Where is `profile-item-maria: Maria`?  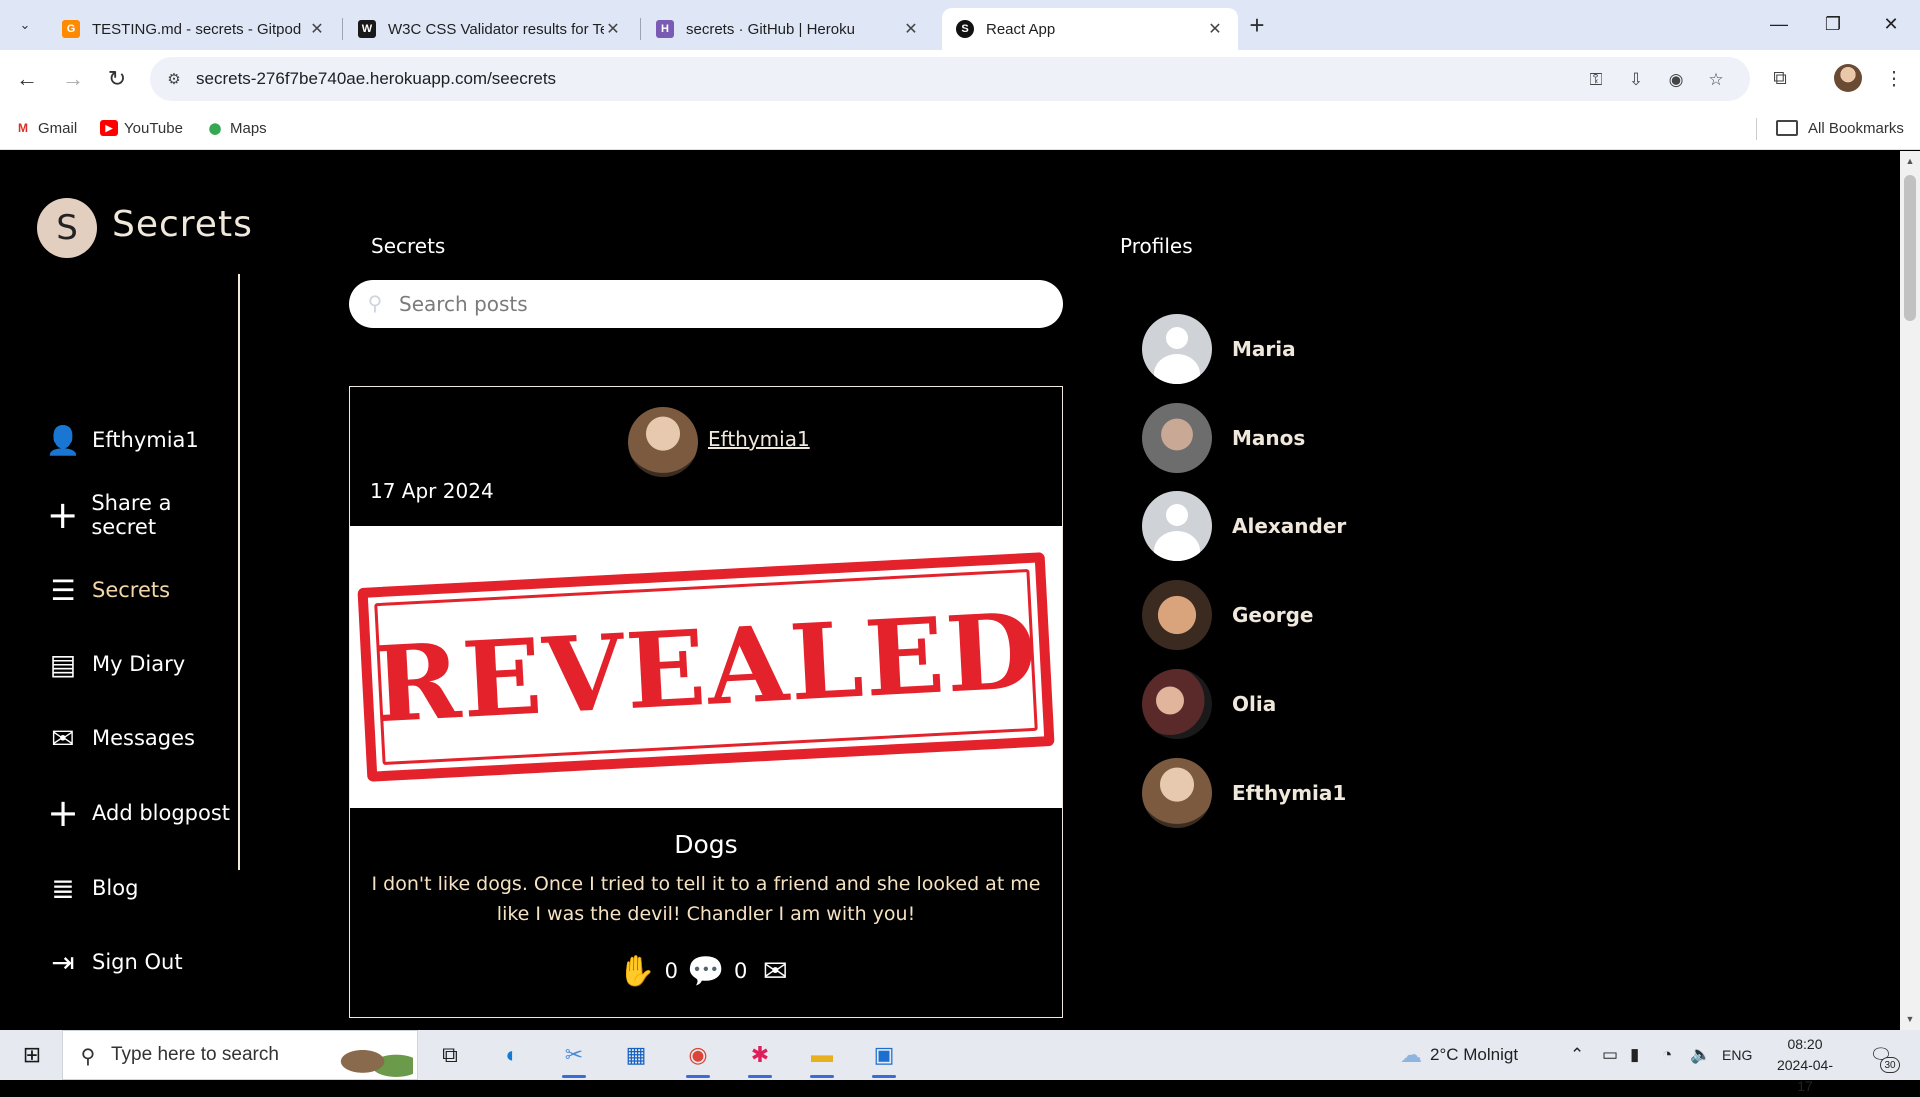
profile-item-maria: Maria is located at coordinates (1219, 349).